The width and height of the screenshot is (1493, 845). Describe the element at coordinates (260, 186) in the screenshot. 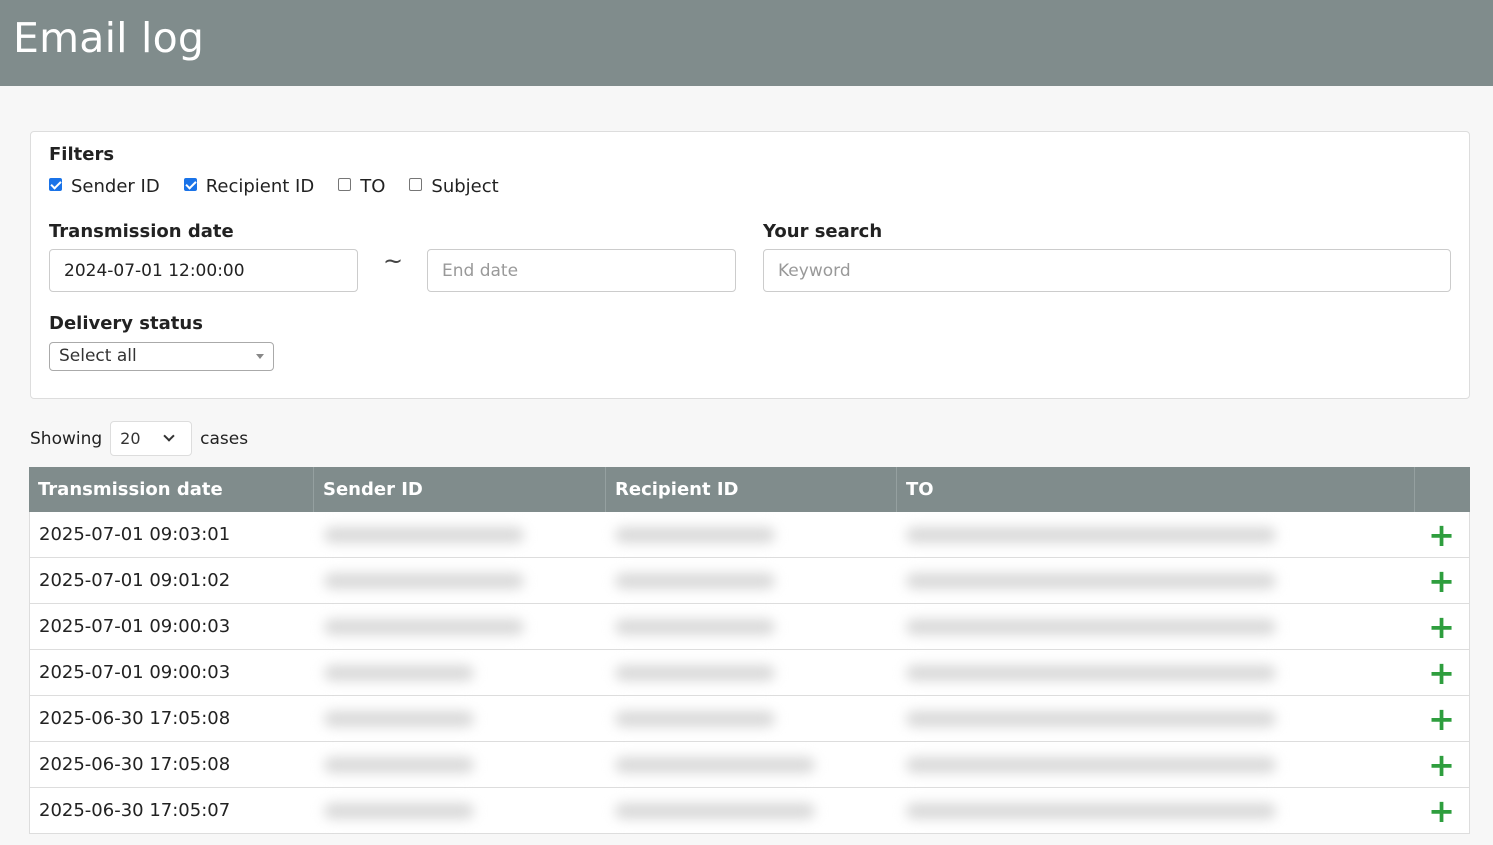

I see `checkbox-label: Recipient ID` at that location.